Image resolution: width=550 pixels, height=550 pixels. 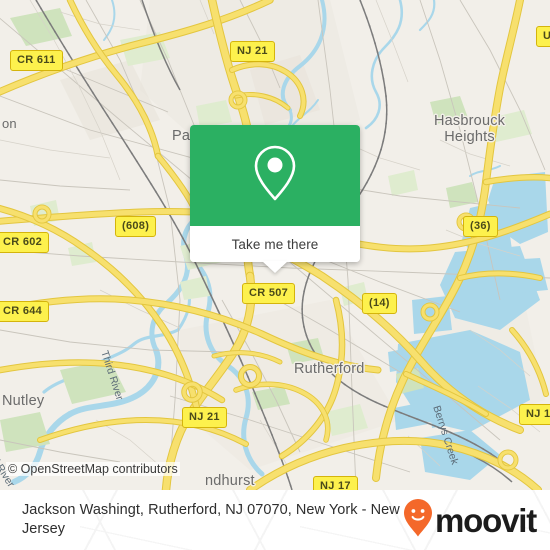 I want to click on location-popup-card: Take me there, so click(x=275, y=193).